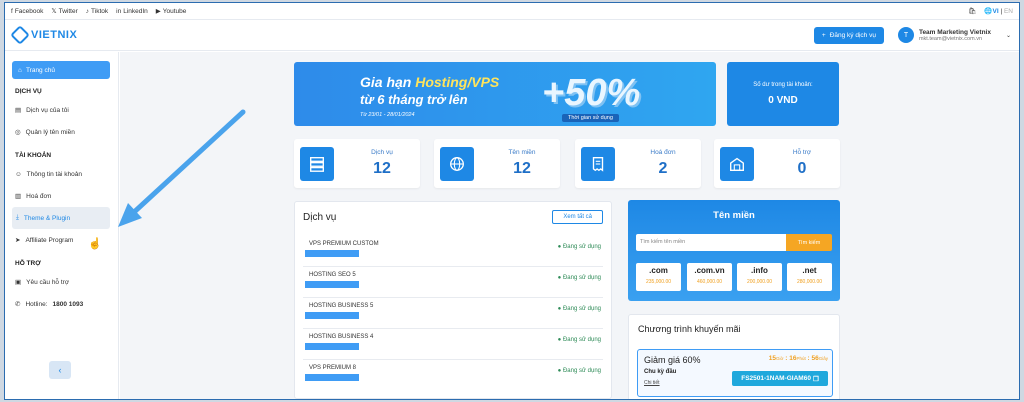 The image size is (1024, 402). What do you see at coordinates (905, 35) in the screenshot?
I see `avatar: T` at bounding box center [905, 35].